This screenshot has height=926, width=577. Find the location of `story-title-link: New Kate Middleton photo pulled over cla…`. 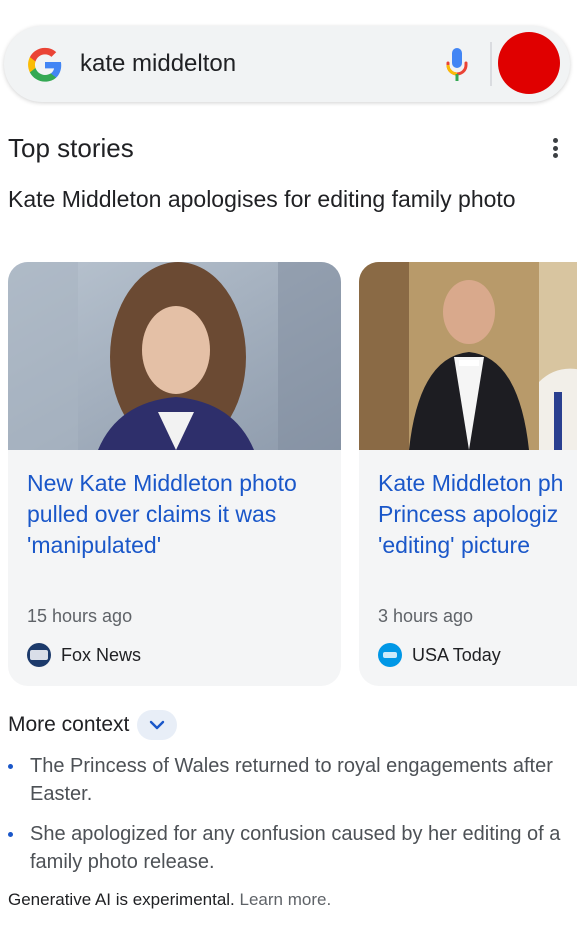

story-title-link: New Kate Middleton photo pulled over cla… is located at coordinates (177, 514).